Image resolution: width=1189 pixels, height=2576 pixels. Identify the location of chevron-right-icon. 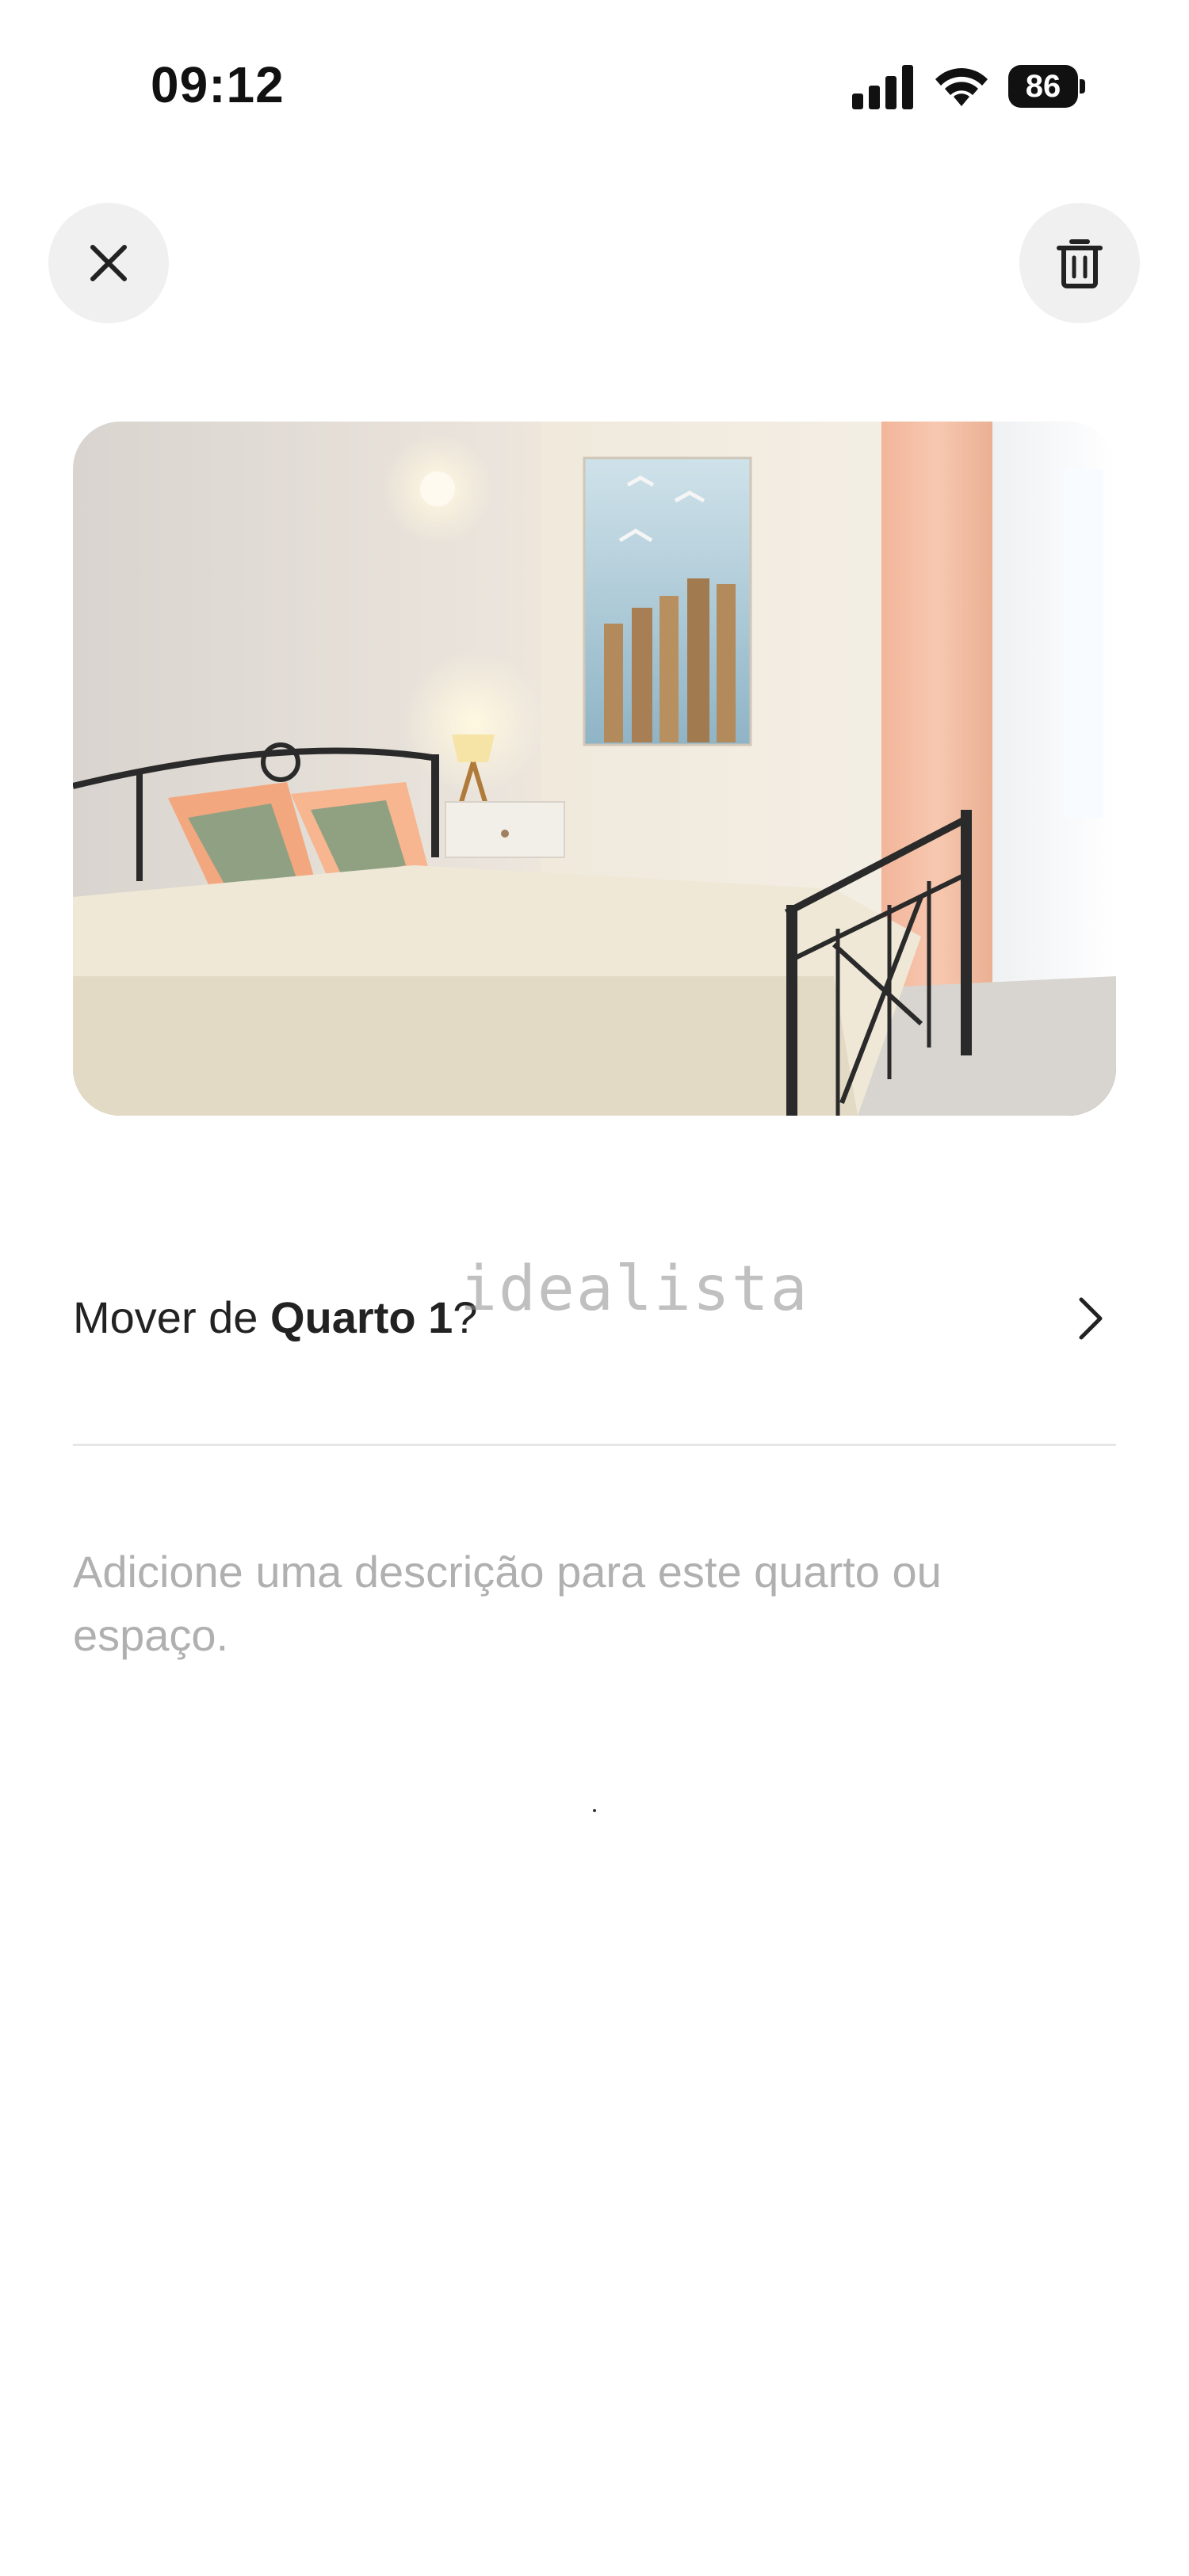
(1091, 1318).